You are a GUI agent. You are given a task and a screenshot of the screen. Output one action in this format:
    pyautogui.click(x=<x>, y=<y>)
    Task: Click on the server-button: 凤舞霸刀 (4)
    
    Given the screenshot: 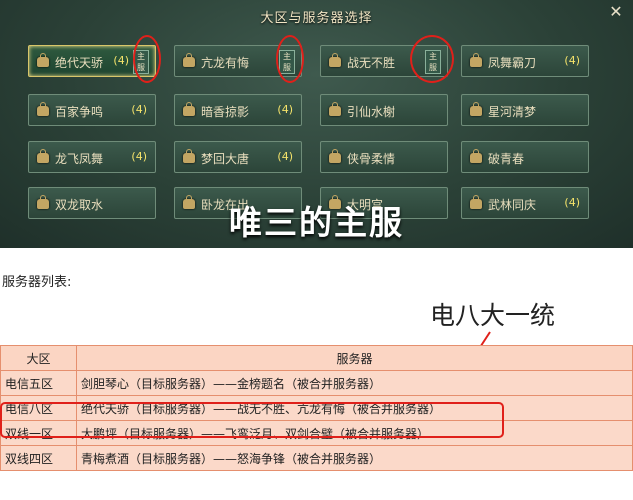 What is the action you would take?
    pyautogui.click(x=525, y=61)
    